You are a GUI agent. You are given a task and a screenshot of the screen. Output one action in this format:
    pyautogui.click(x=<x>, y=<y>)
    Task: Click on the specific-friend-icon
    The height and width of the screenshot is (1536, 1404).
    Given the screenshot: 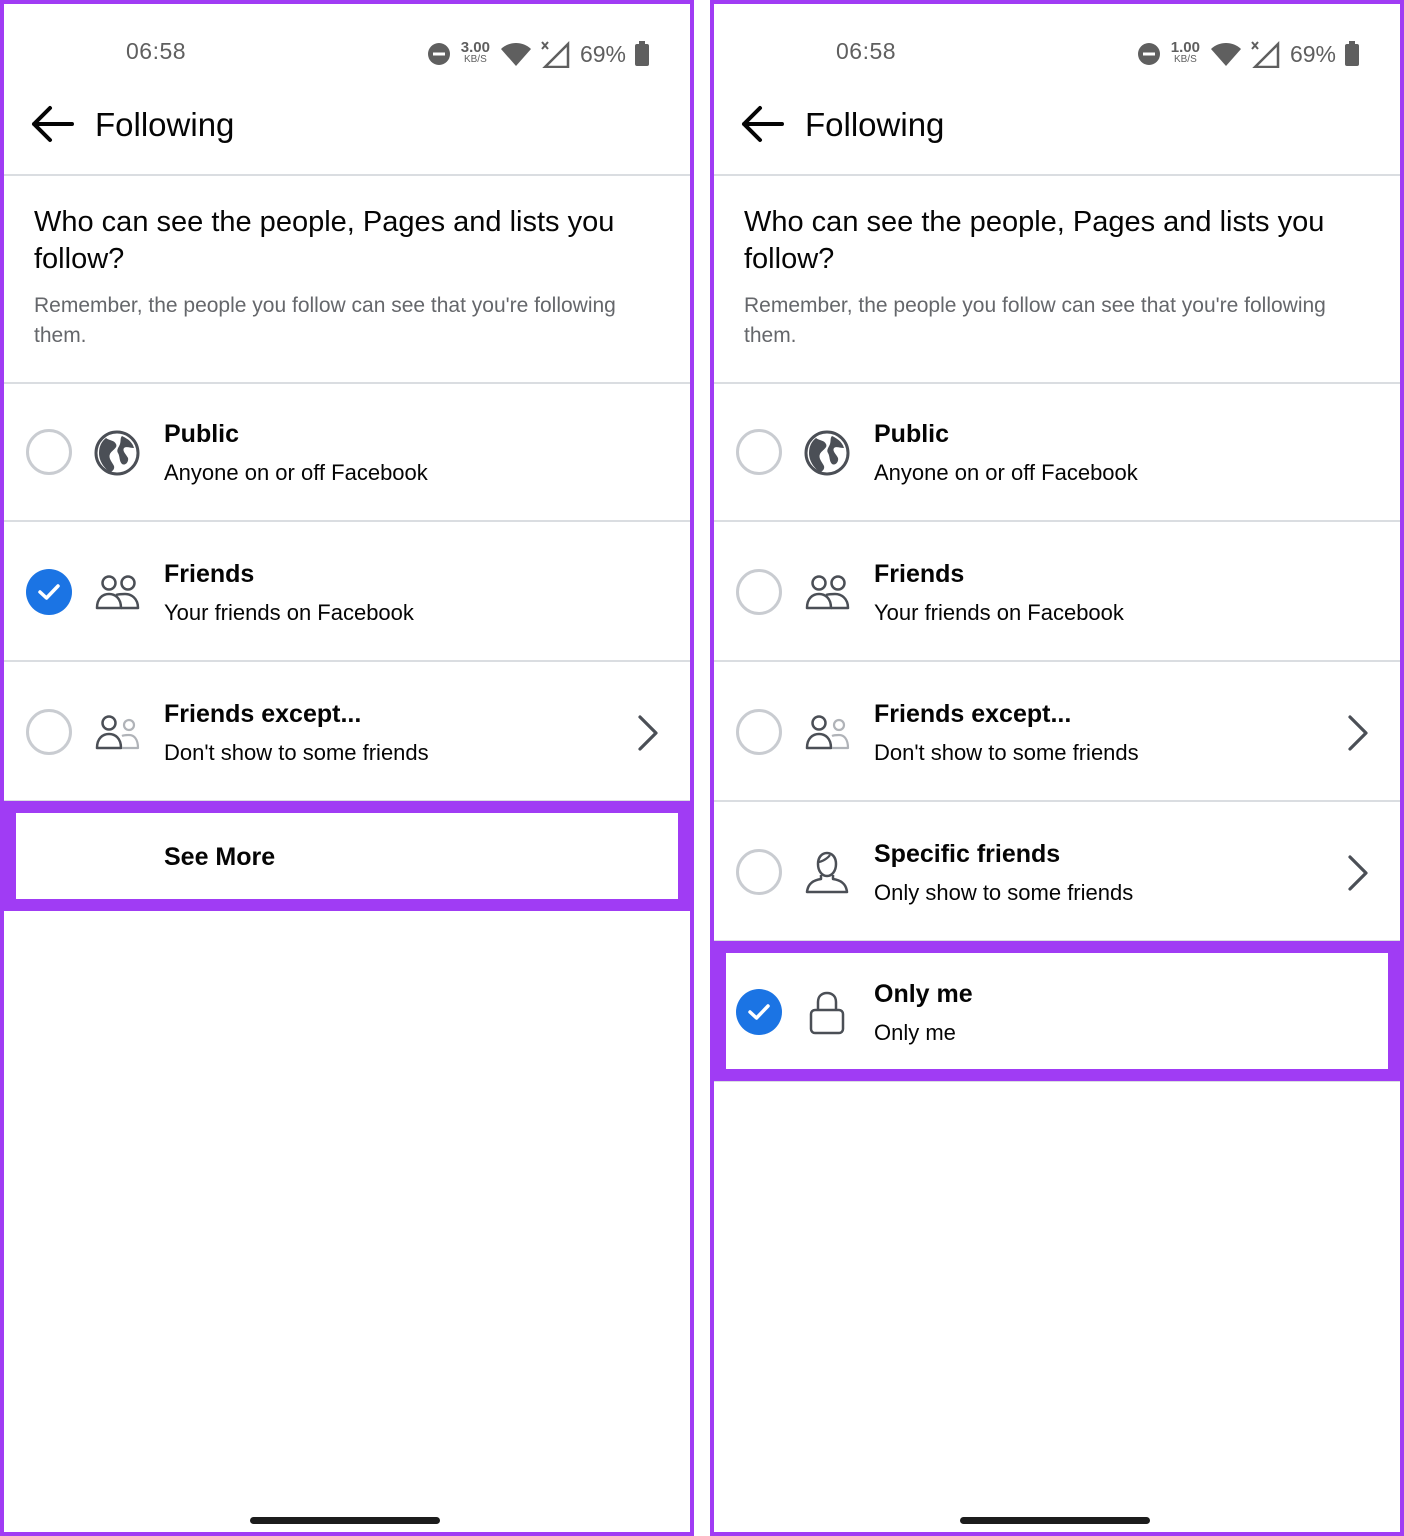 What is the action you would take?
    pyautogui.click(x=827, y=873)
    